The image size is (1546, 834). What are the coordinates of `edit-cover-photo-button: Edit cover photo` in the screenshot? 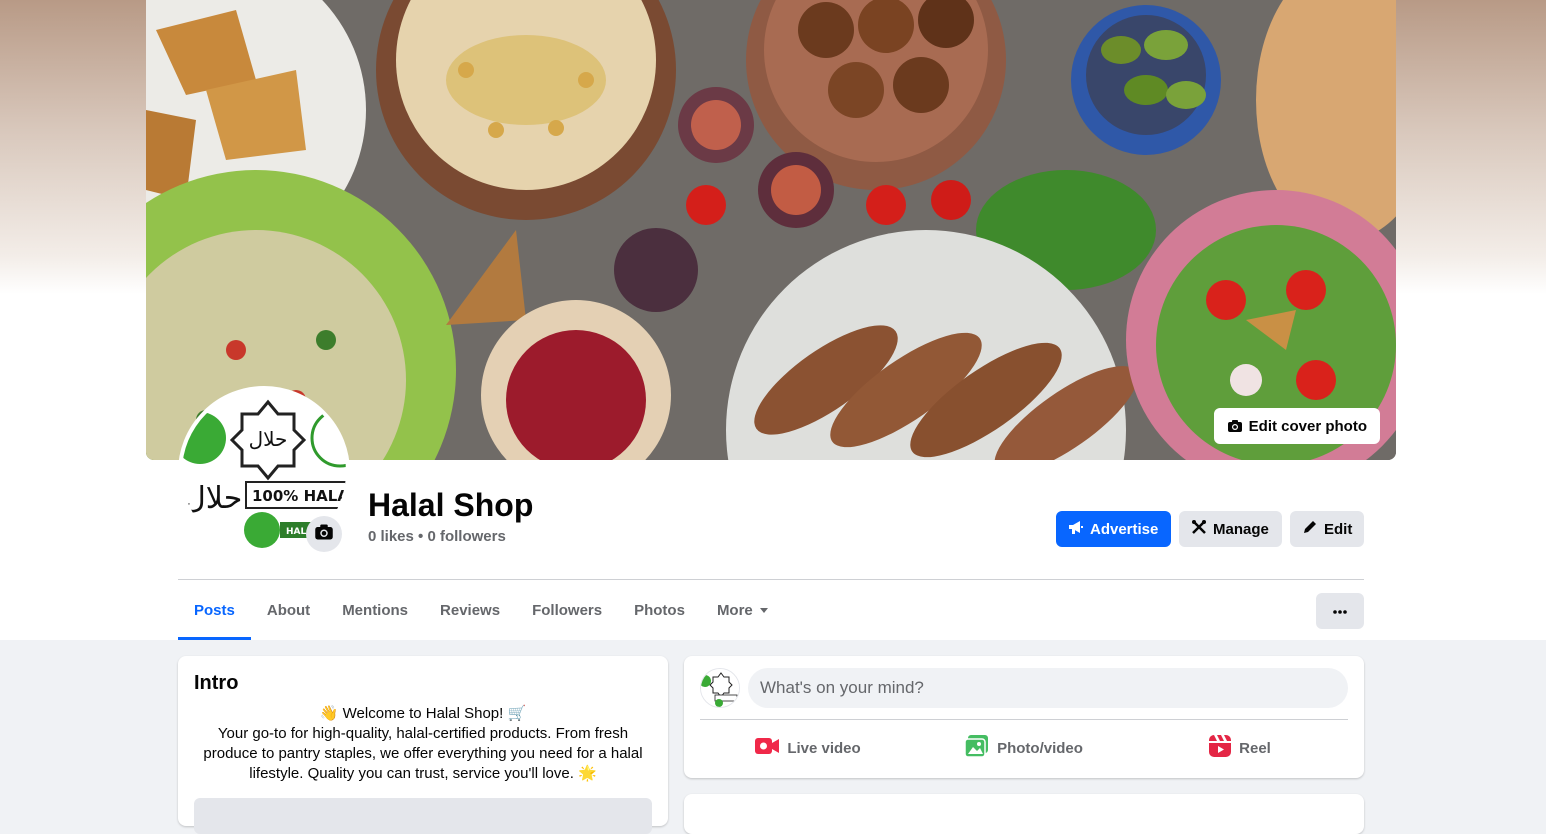 It's located at (1296, 426).